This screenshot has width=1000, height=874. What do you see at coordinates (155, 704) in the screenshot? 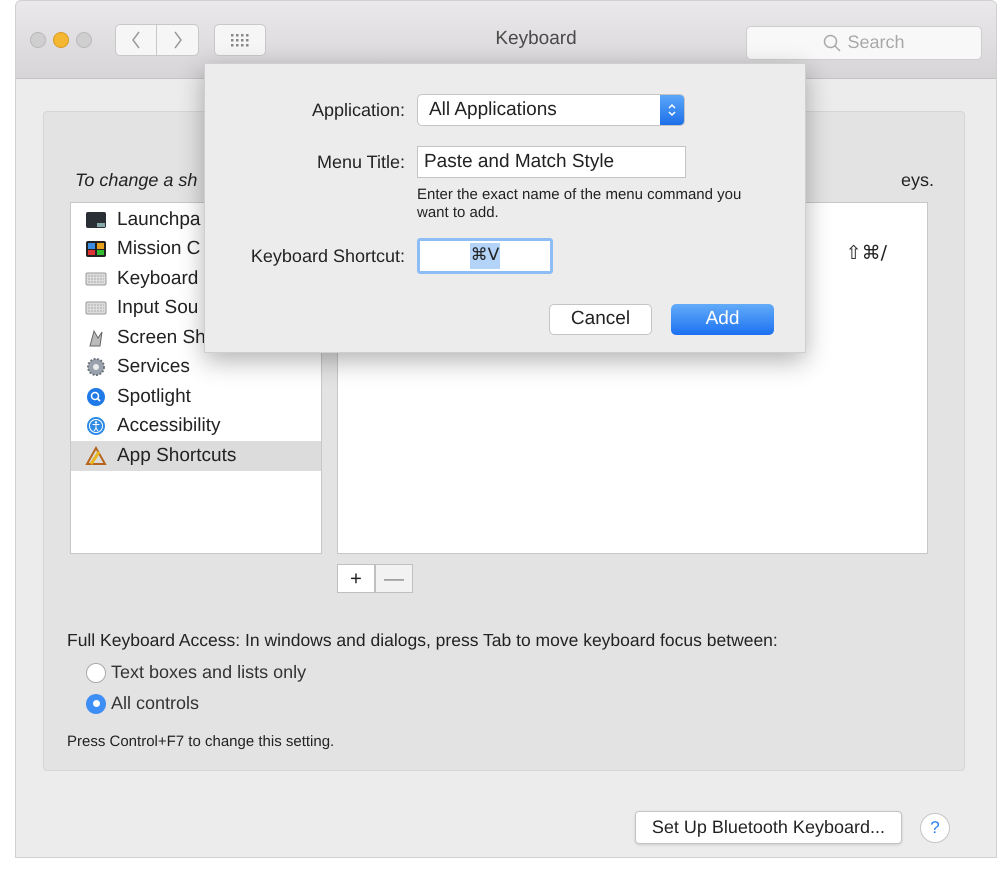
I see `radio-label: All controls` at bounding box center [155, 704].